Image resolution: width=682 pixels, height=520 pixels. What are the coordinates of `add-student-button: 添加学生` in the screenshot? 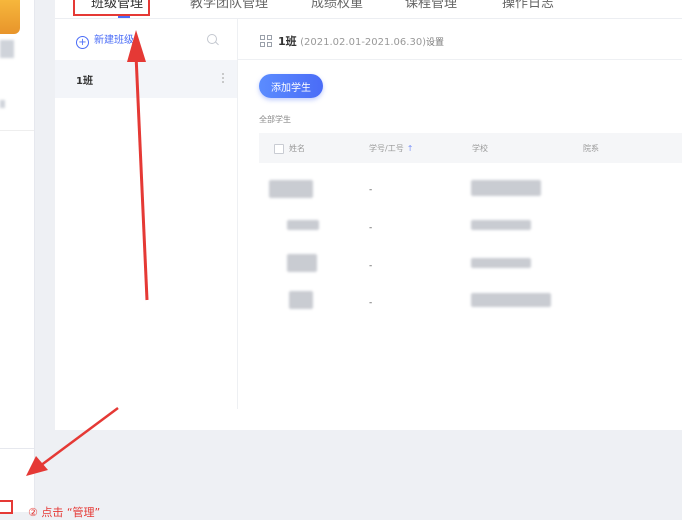 It's located at (291, 86).